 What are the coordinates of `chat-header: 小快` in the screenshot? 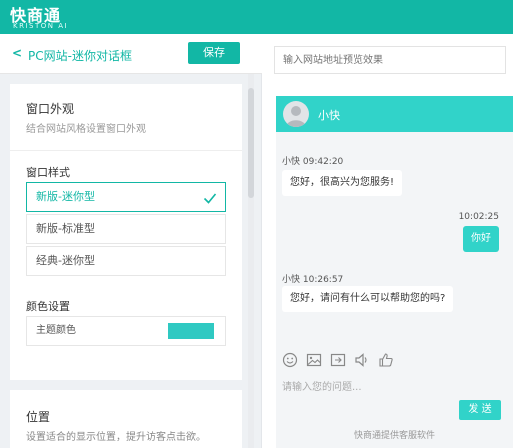 It's located at (394, 114).